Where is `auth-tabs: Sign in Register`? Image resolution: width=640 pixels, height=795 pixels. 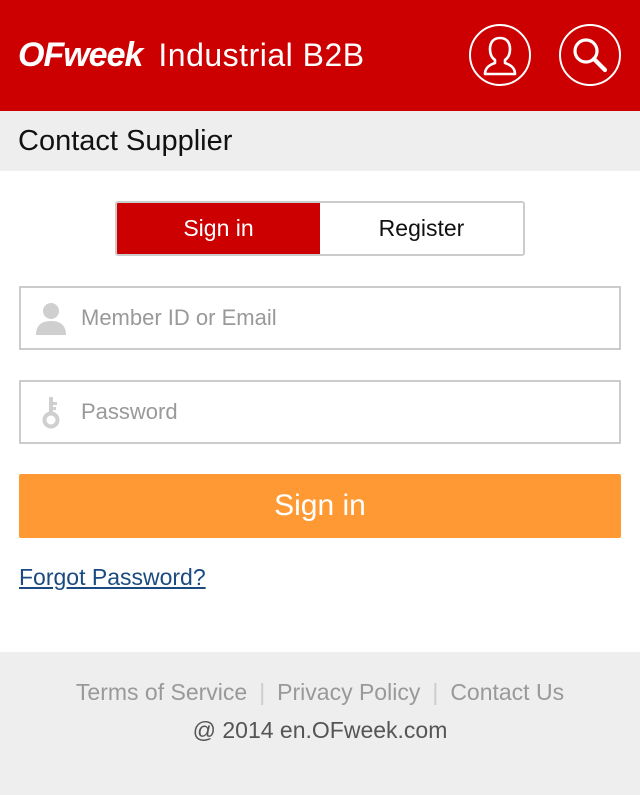
auth-tabs: Sign in Register is located at coordinates (320, 228).